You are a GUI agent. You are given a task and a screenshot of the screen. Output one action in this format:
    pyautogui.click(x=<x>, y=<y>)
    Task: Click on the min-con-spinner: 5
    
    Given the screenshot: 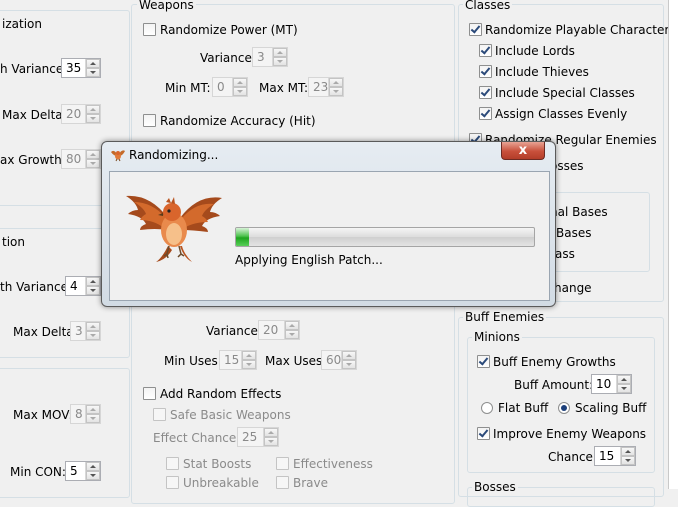 What is the action you would take?
    pyautogui.click(x=83, y=471)
    